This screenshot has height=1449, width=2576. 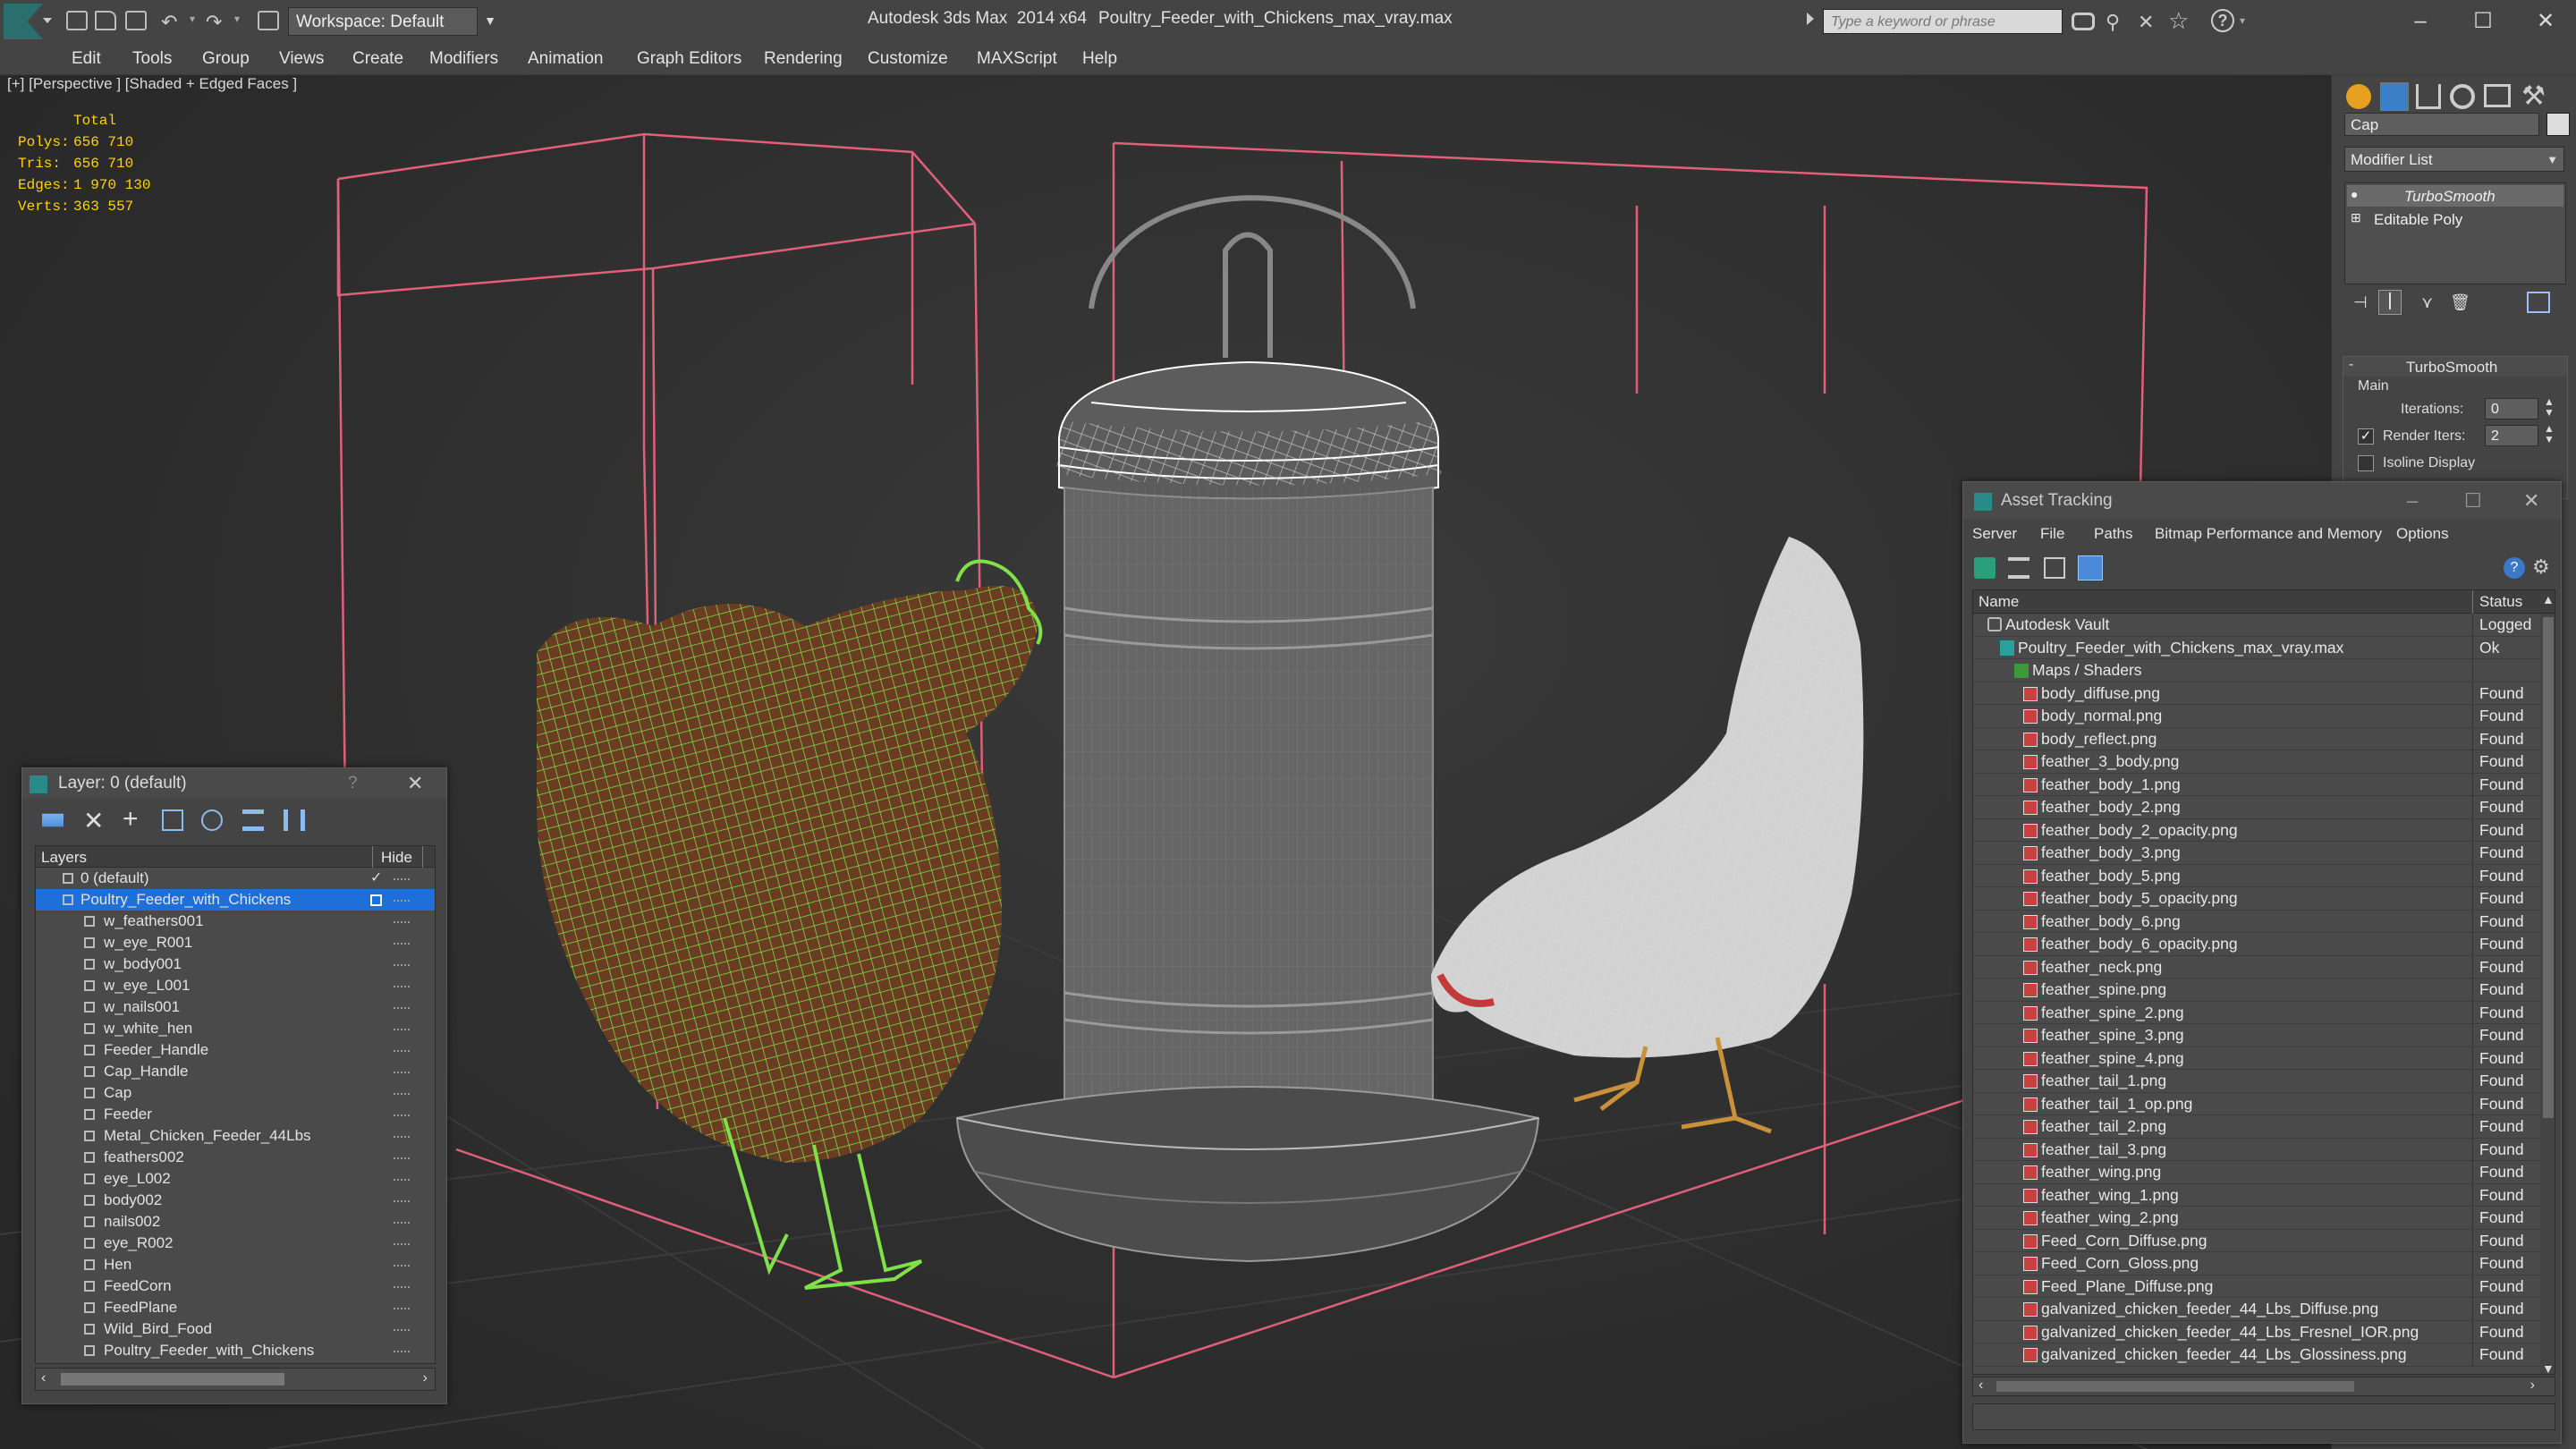 What do you see at coordinates (415, 783) in the screenshot?
I see `layer-close-icon: ✕` at bounding box center [415, 783].